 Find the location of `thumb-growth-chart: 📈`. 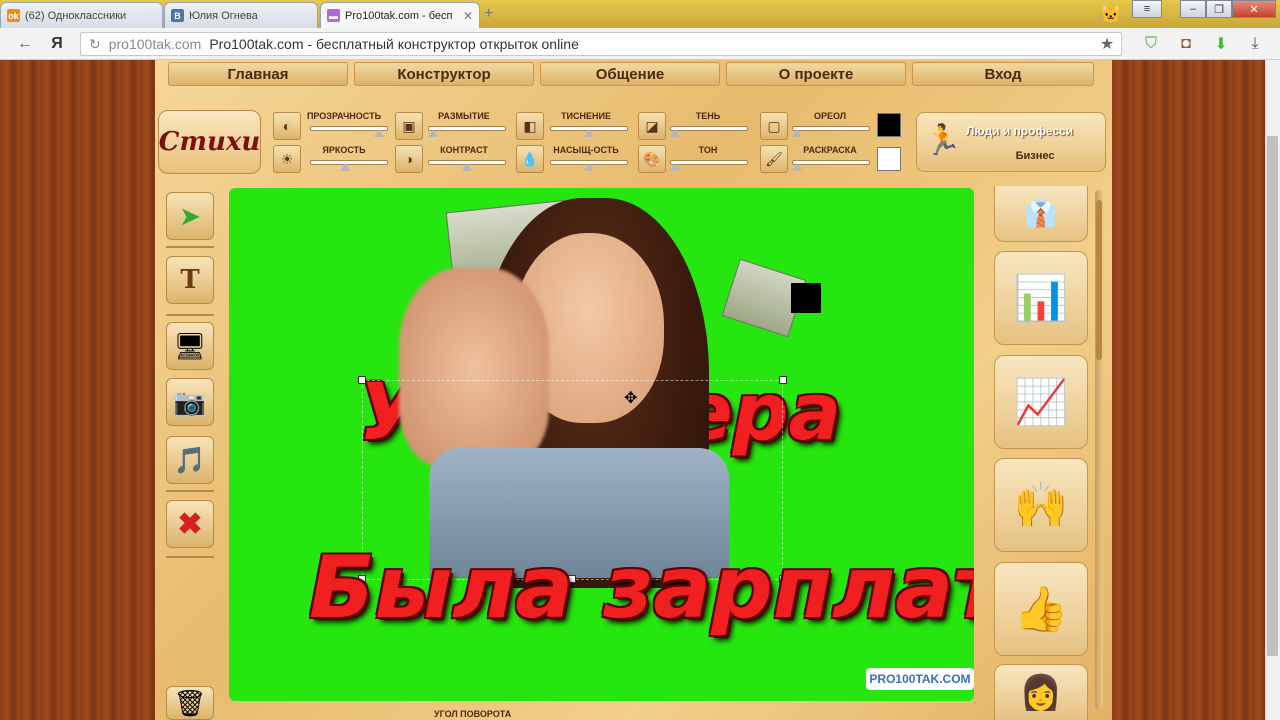

thumb-growth-chart: 📈 is located at coordinates (1041, 402).